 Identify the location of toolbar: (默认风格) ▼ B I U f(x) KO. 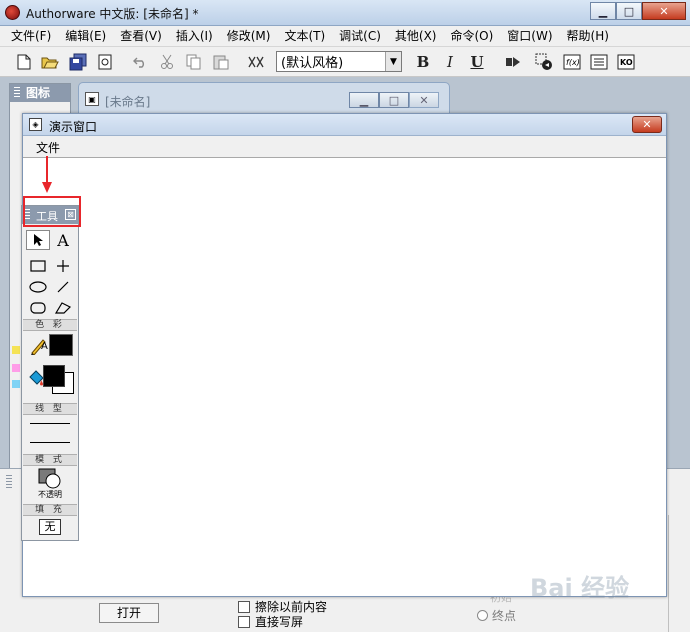
(345, 62).